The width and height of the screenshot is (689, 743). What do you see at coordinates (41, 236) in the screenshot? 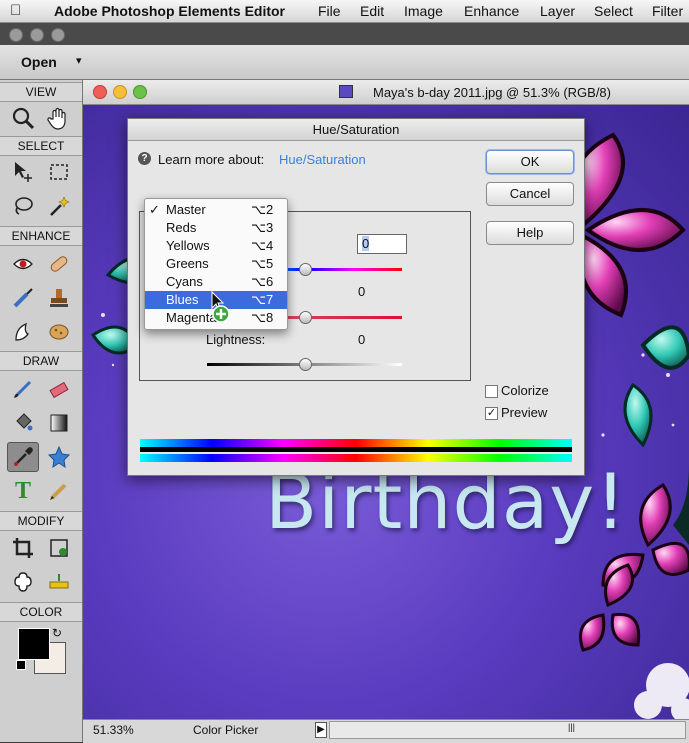
I see `toolbox-section-enhance: ENHANCE` at bounding box center [41, 236].